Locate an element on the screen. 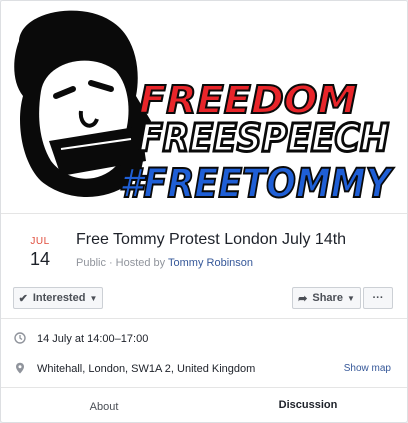 Image resolution: width=408 pixels, height=423 pixels. interested-button: ✔ Interested ▼ is located at coordinates (58, 298).